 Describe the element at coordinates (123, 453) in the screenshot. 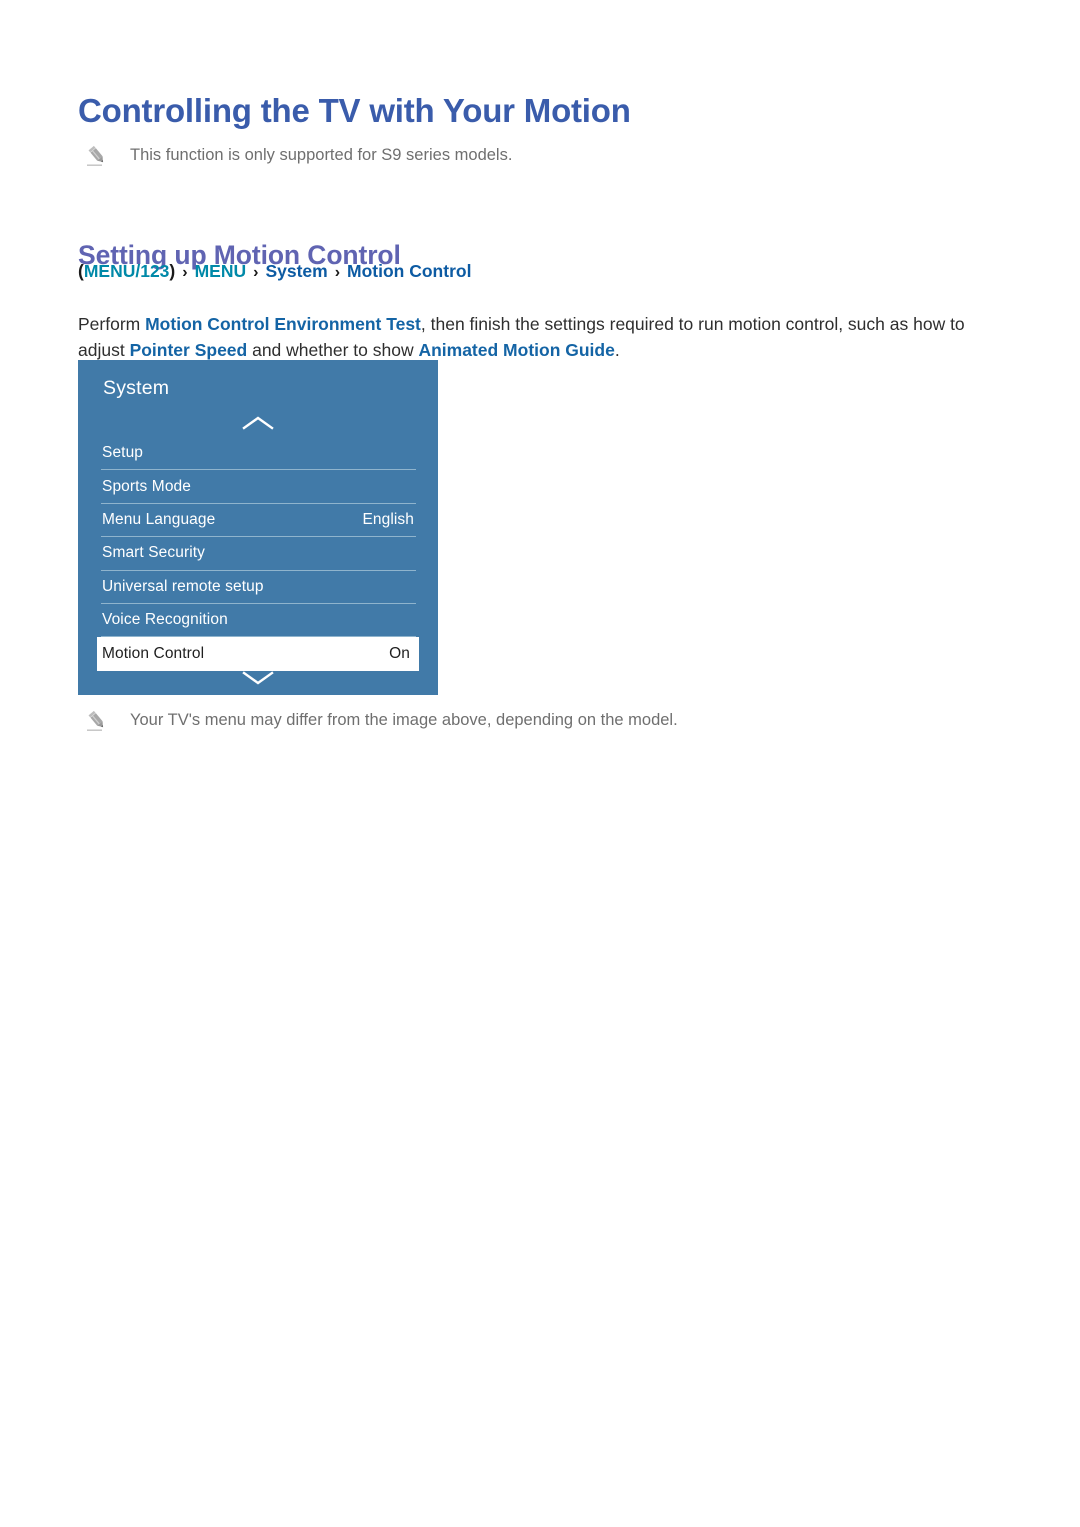

I see `tv-menu-row-label: Setup` at that location.